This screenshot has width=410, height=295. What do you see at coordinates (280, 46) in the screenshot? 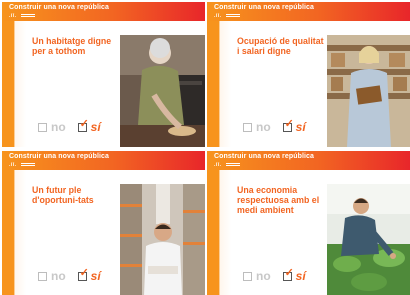
I see `poster-headline: Ocupació de qualitat i salari digne` at bounding box center [280, 46].